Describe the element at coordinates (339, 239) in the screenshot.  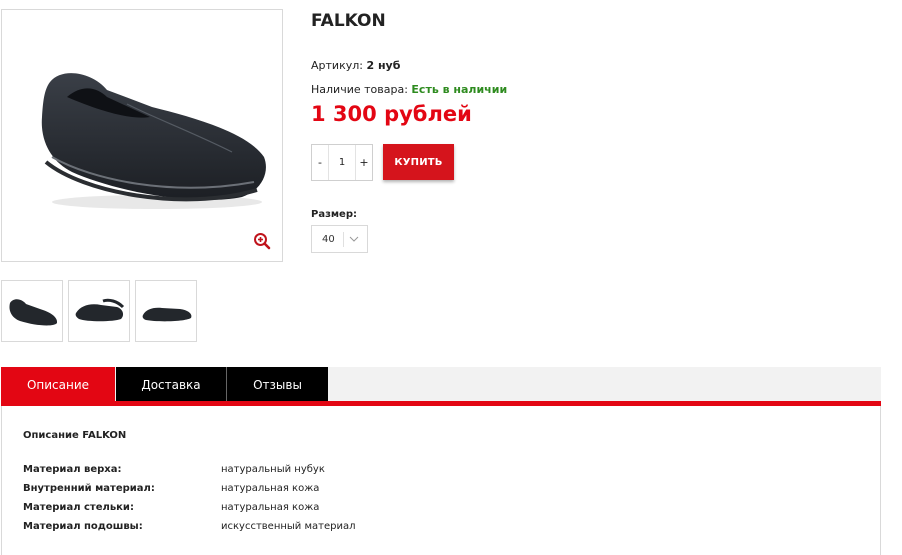
I see `size-select: 40` at that location.